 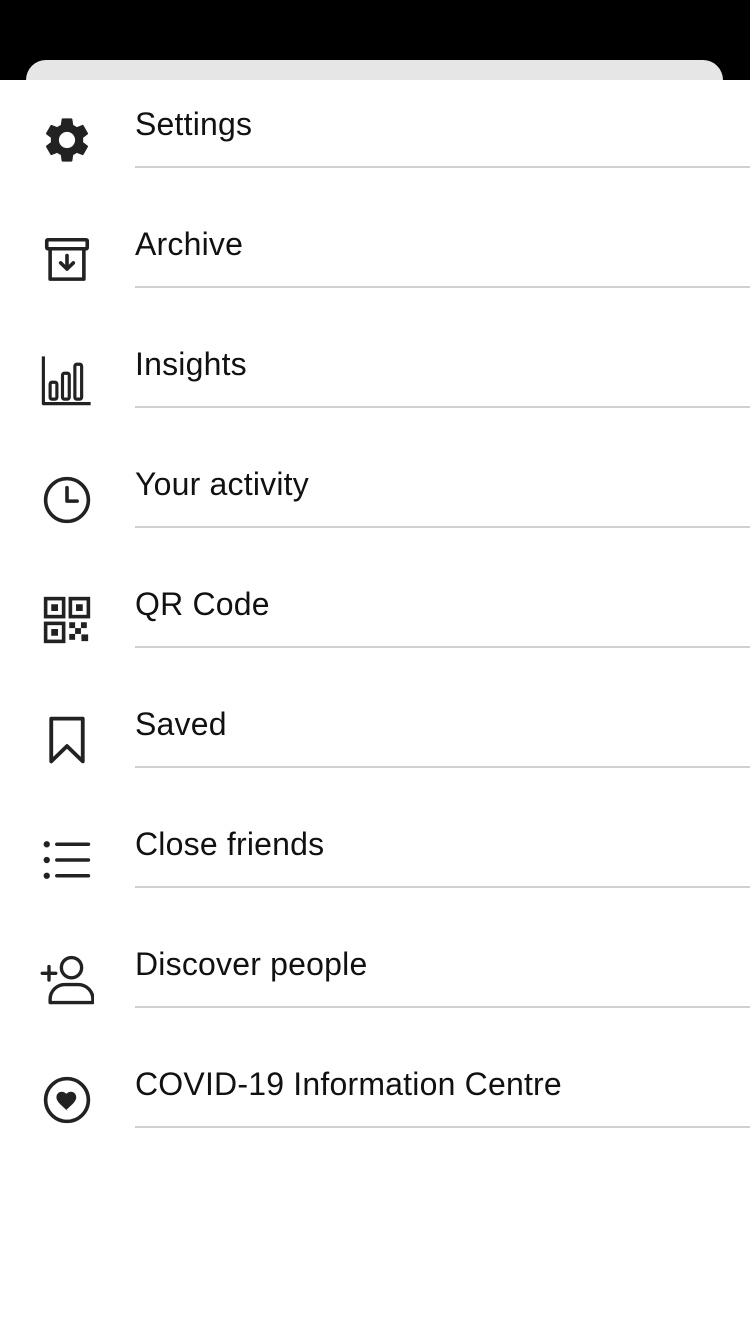 What do you see at coordinates (194, 124) in the screenshot?
I see `menu-item-label: Settings` at bounding box center [194, 124].